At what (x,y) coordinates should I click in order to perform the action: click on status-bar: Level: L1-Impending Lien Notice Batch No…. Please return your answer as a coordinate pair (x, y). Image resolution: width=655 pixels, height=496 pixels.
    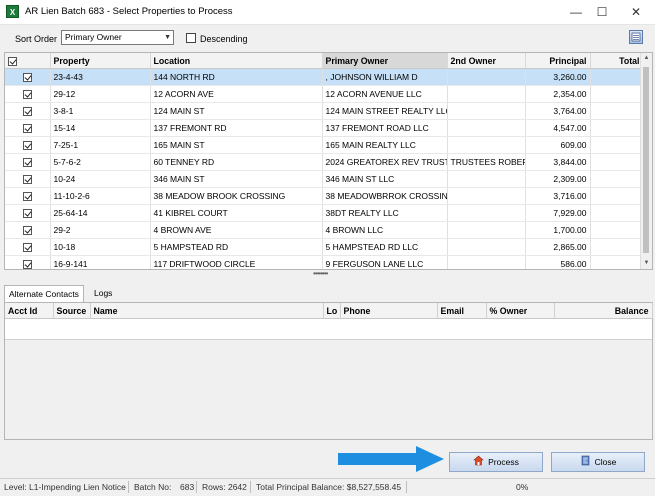
    Looking at the image, I should click on (327, 487).